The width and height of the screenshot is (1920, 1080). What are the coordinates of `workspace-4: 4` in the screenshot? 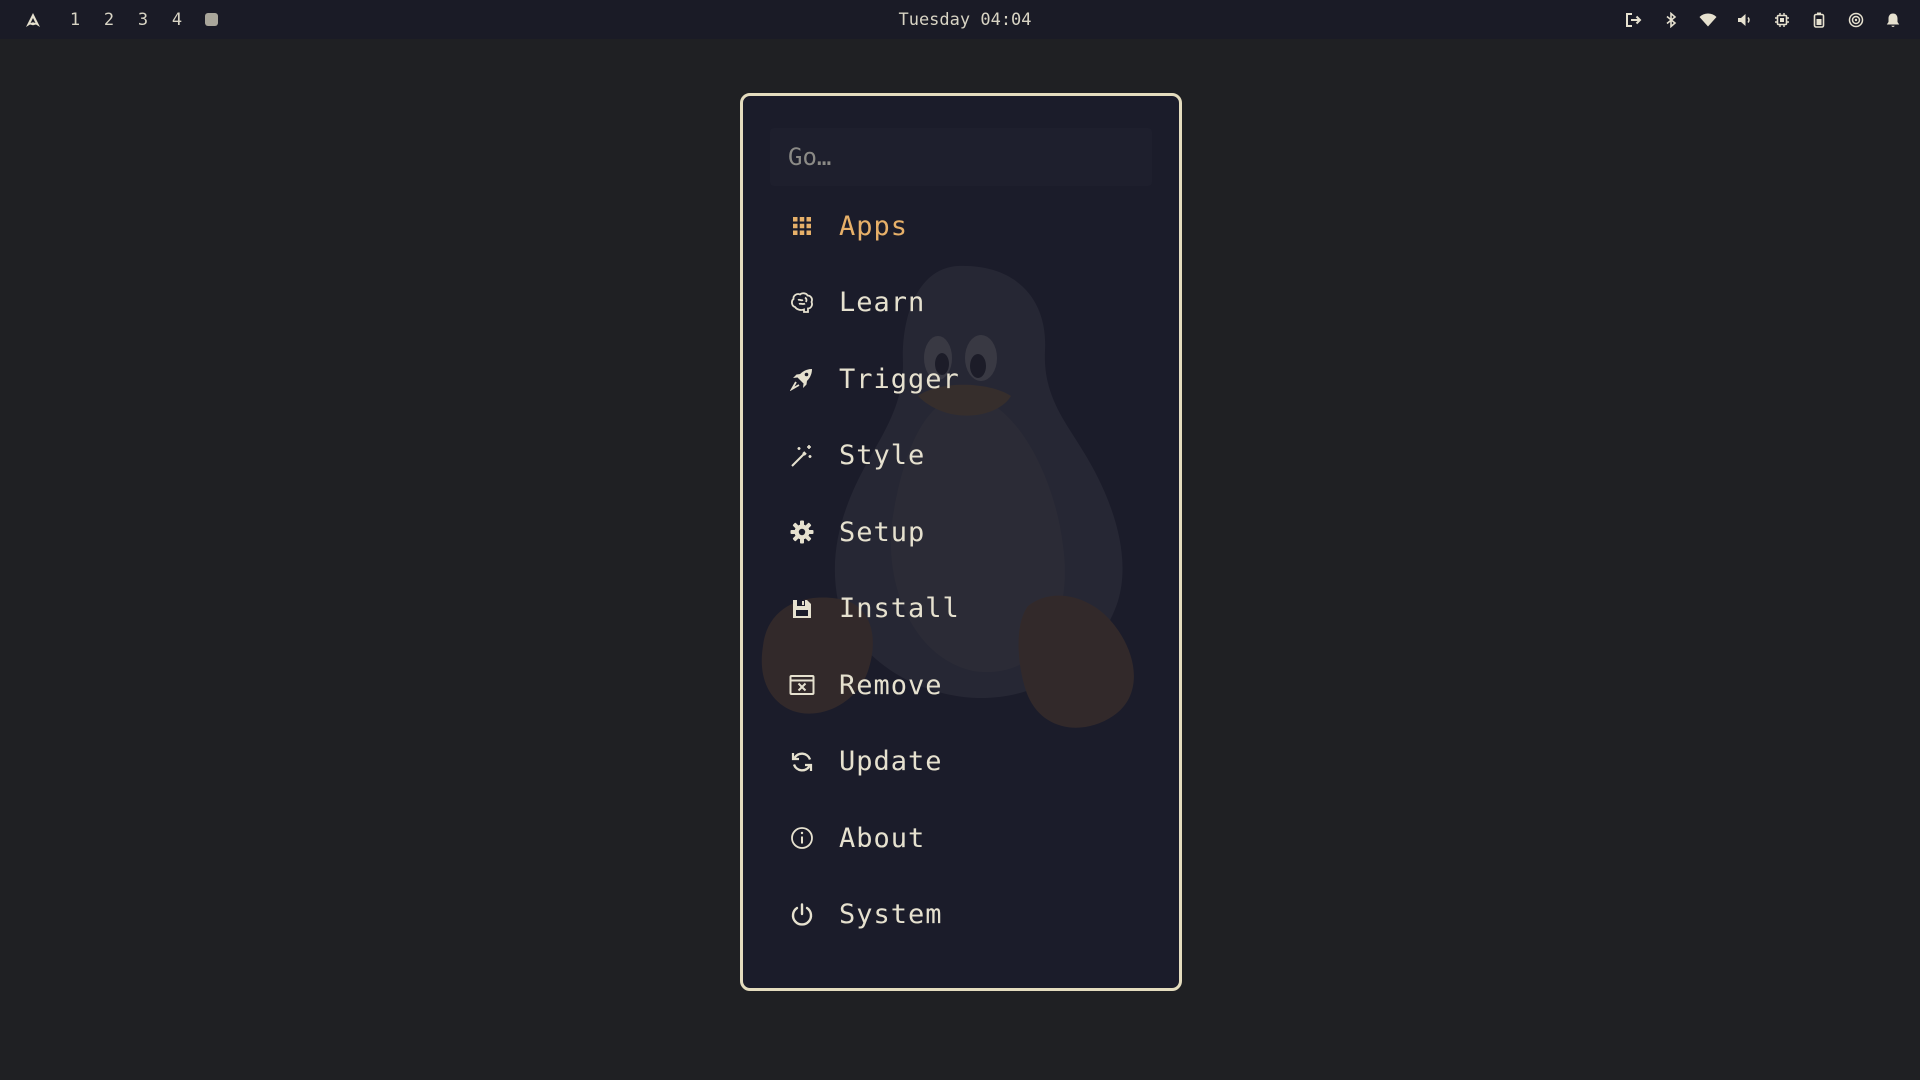 It's located at (177, 20).